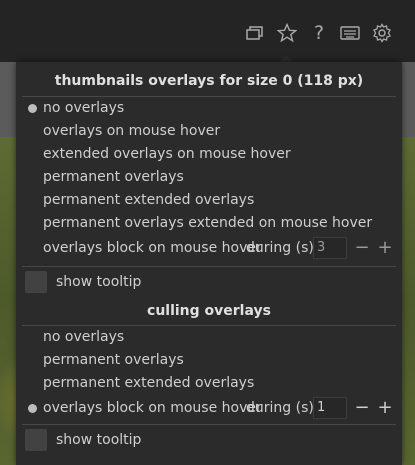 Image resolution: width=415 pixels, height=465 pixels. I want to click on top-toolbar: ?, so click(207, 31).